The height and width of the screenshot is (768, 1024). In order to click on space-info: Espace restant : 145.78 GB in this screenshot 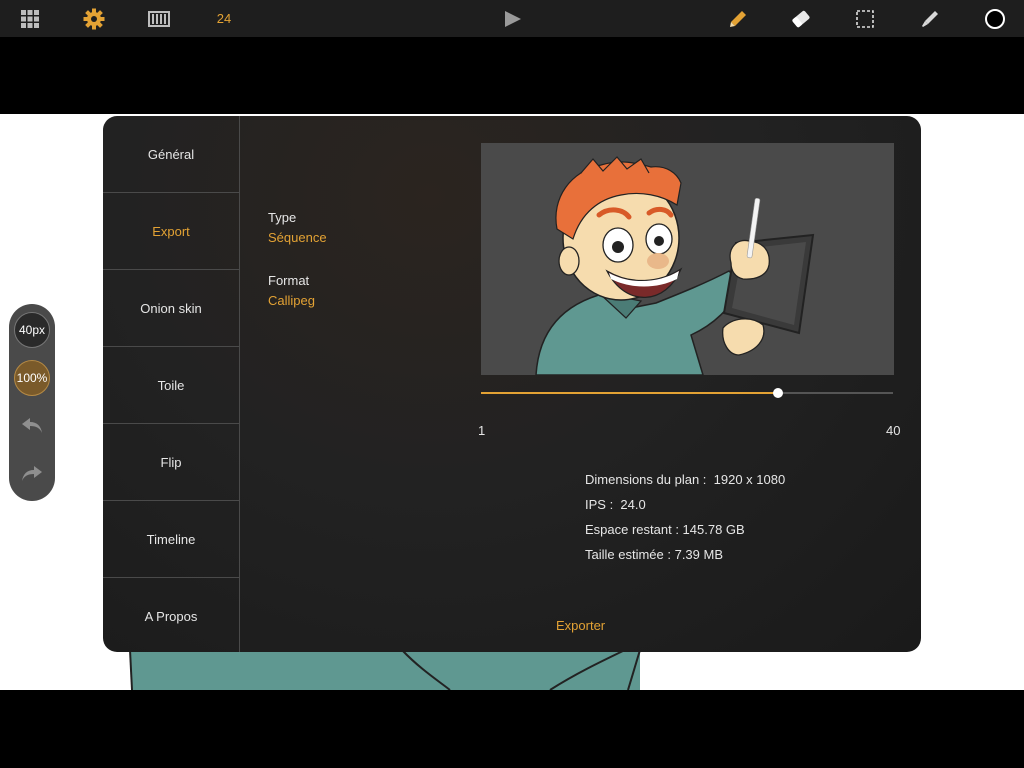, I will do `click(665, 529)`.